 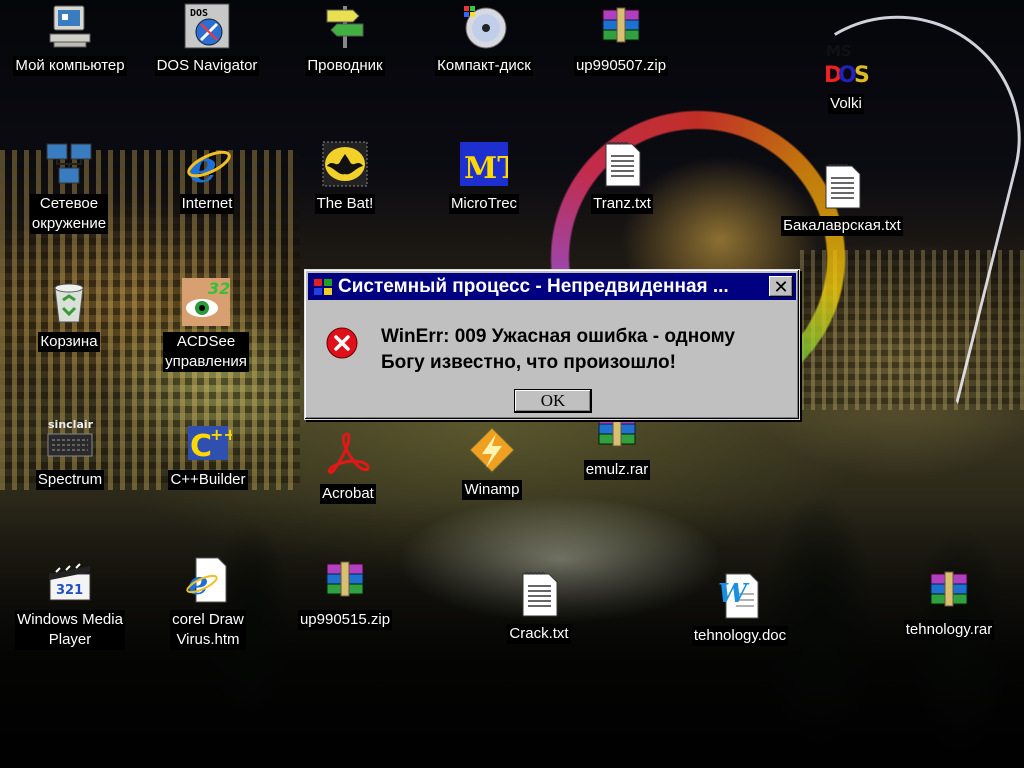 I want to click on desktop-icon-label: tehnology.rar, so click(x=949, y=630).